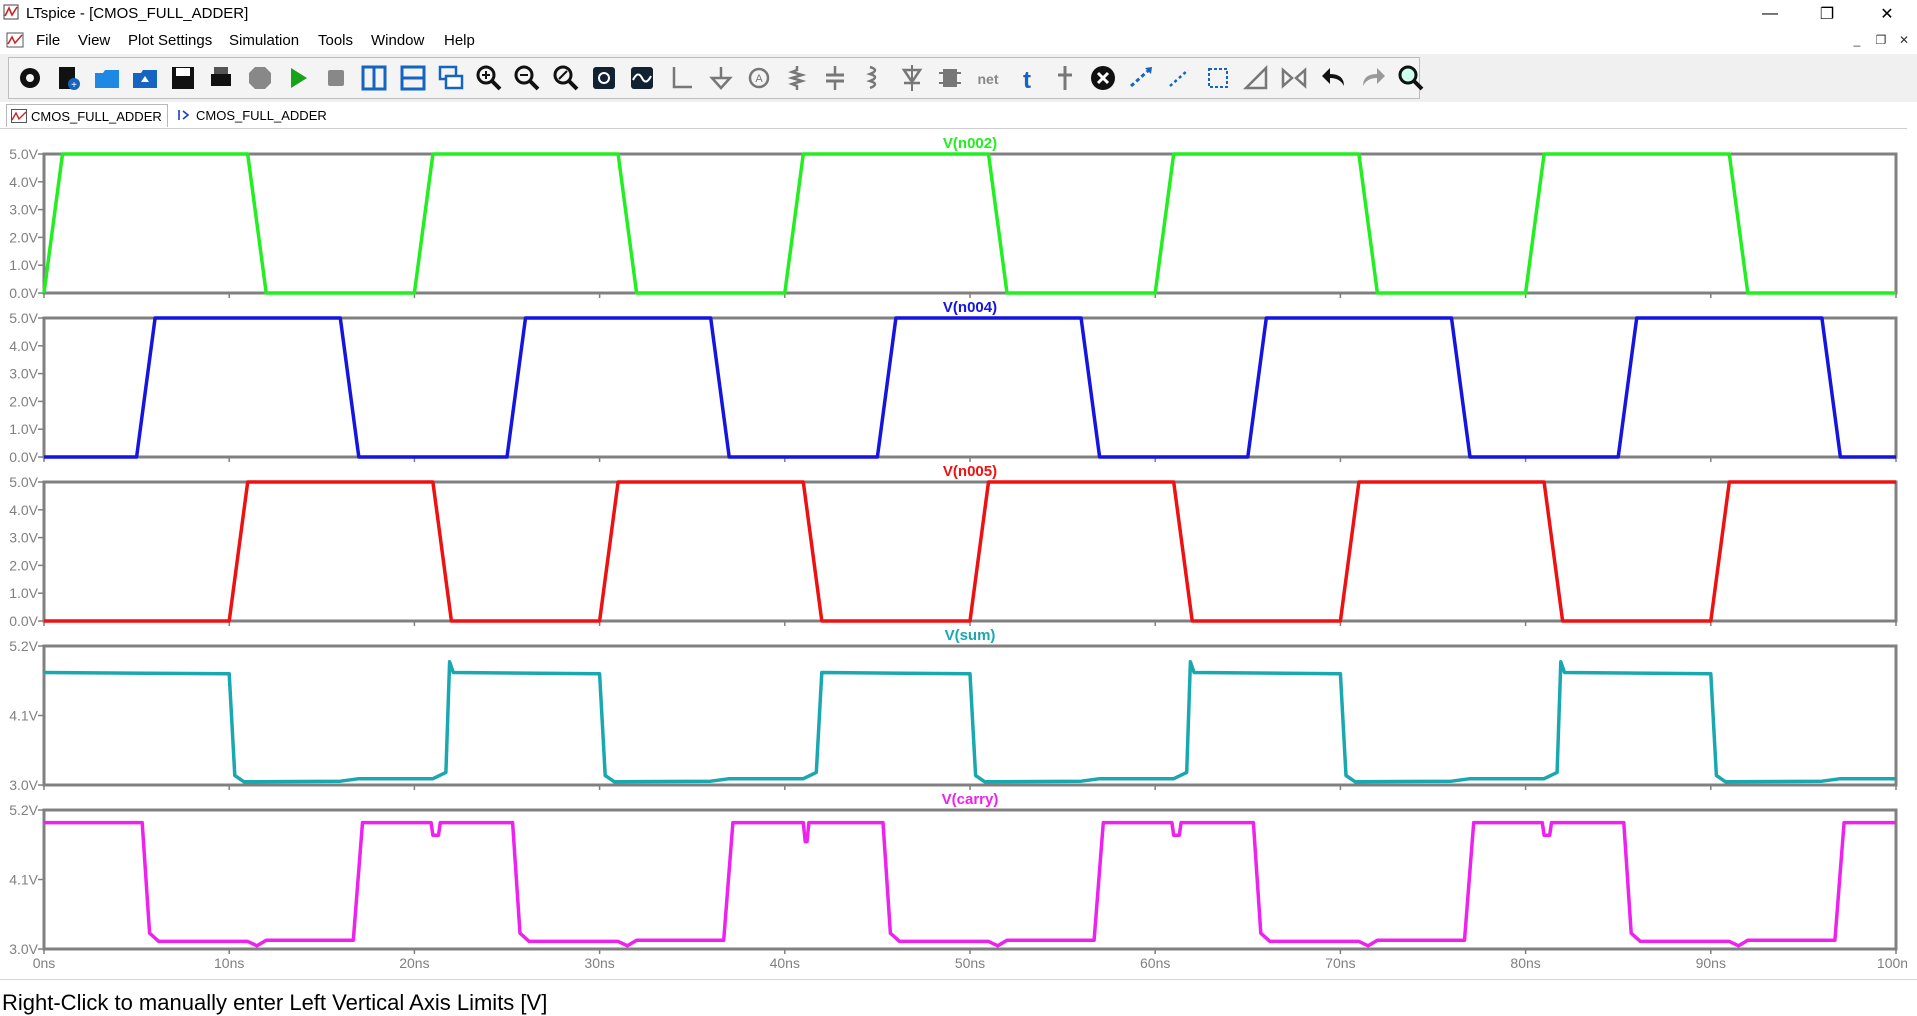 Image resolution: width=1917 pixels, height=1016 pixels. What do you see at coordinates (1827, 14) in the screenshot?
I see `restore-button: ❐` at bounding box center [1827, 14].